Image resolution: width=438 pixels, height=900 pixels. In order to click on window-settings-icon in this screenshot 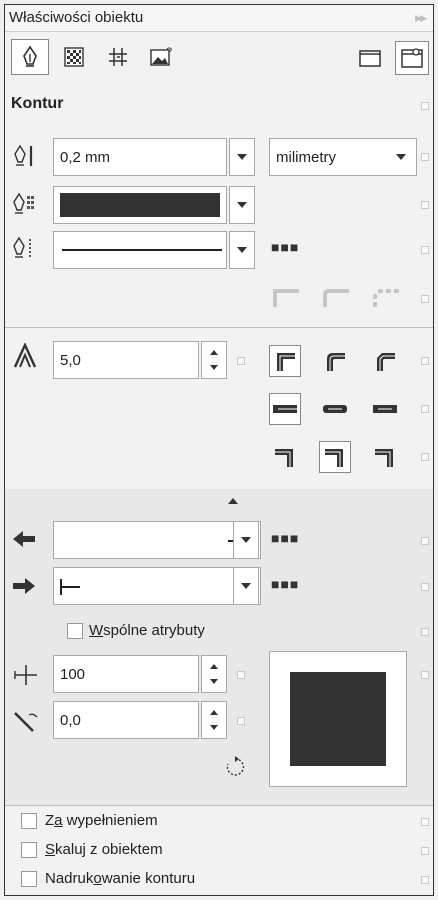, I will do `click(412, 58)`.